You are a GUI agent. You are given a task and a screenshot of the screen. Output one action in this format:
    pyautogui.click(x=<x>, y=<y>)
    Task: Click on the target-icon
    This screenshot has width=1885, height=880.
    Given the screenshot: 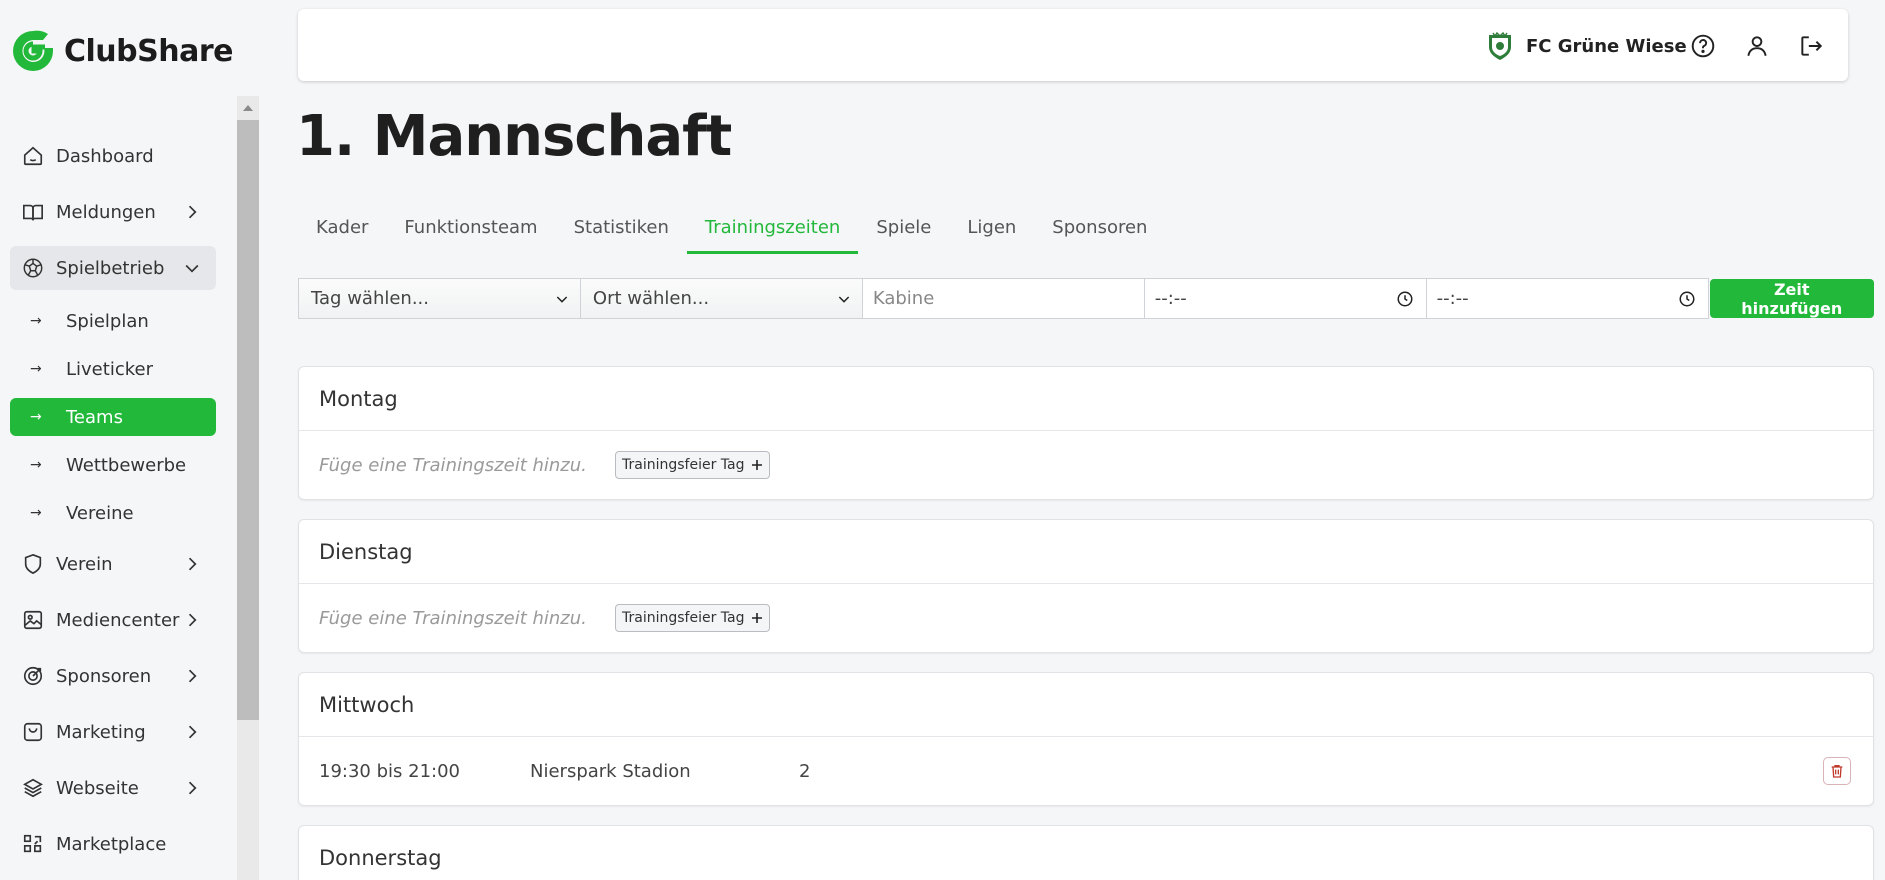 What is the action you would take?
    pyautogui.click(x=33, y=676)
    